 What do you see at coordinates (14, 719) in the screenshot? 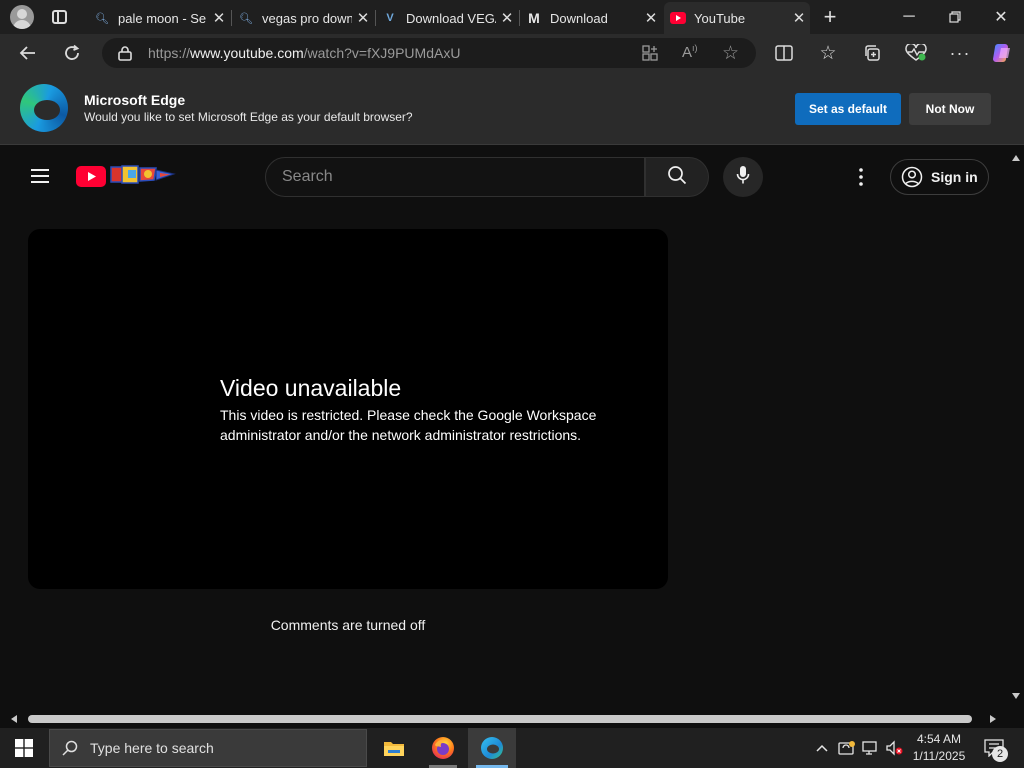
I see `scroll-left-arrow-icon` at bounding box center [14, 719].